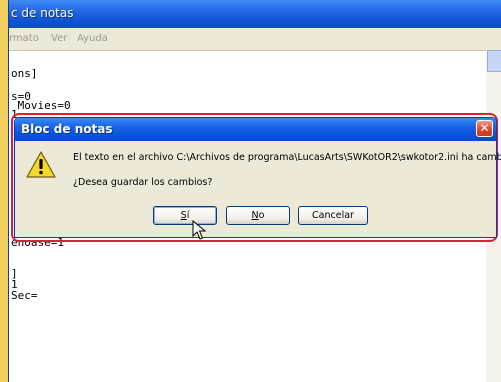  I want to click on text-line: Sec=, so click(24, 295).